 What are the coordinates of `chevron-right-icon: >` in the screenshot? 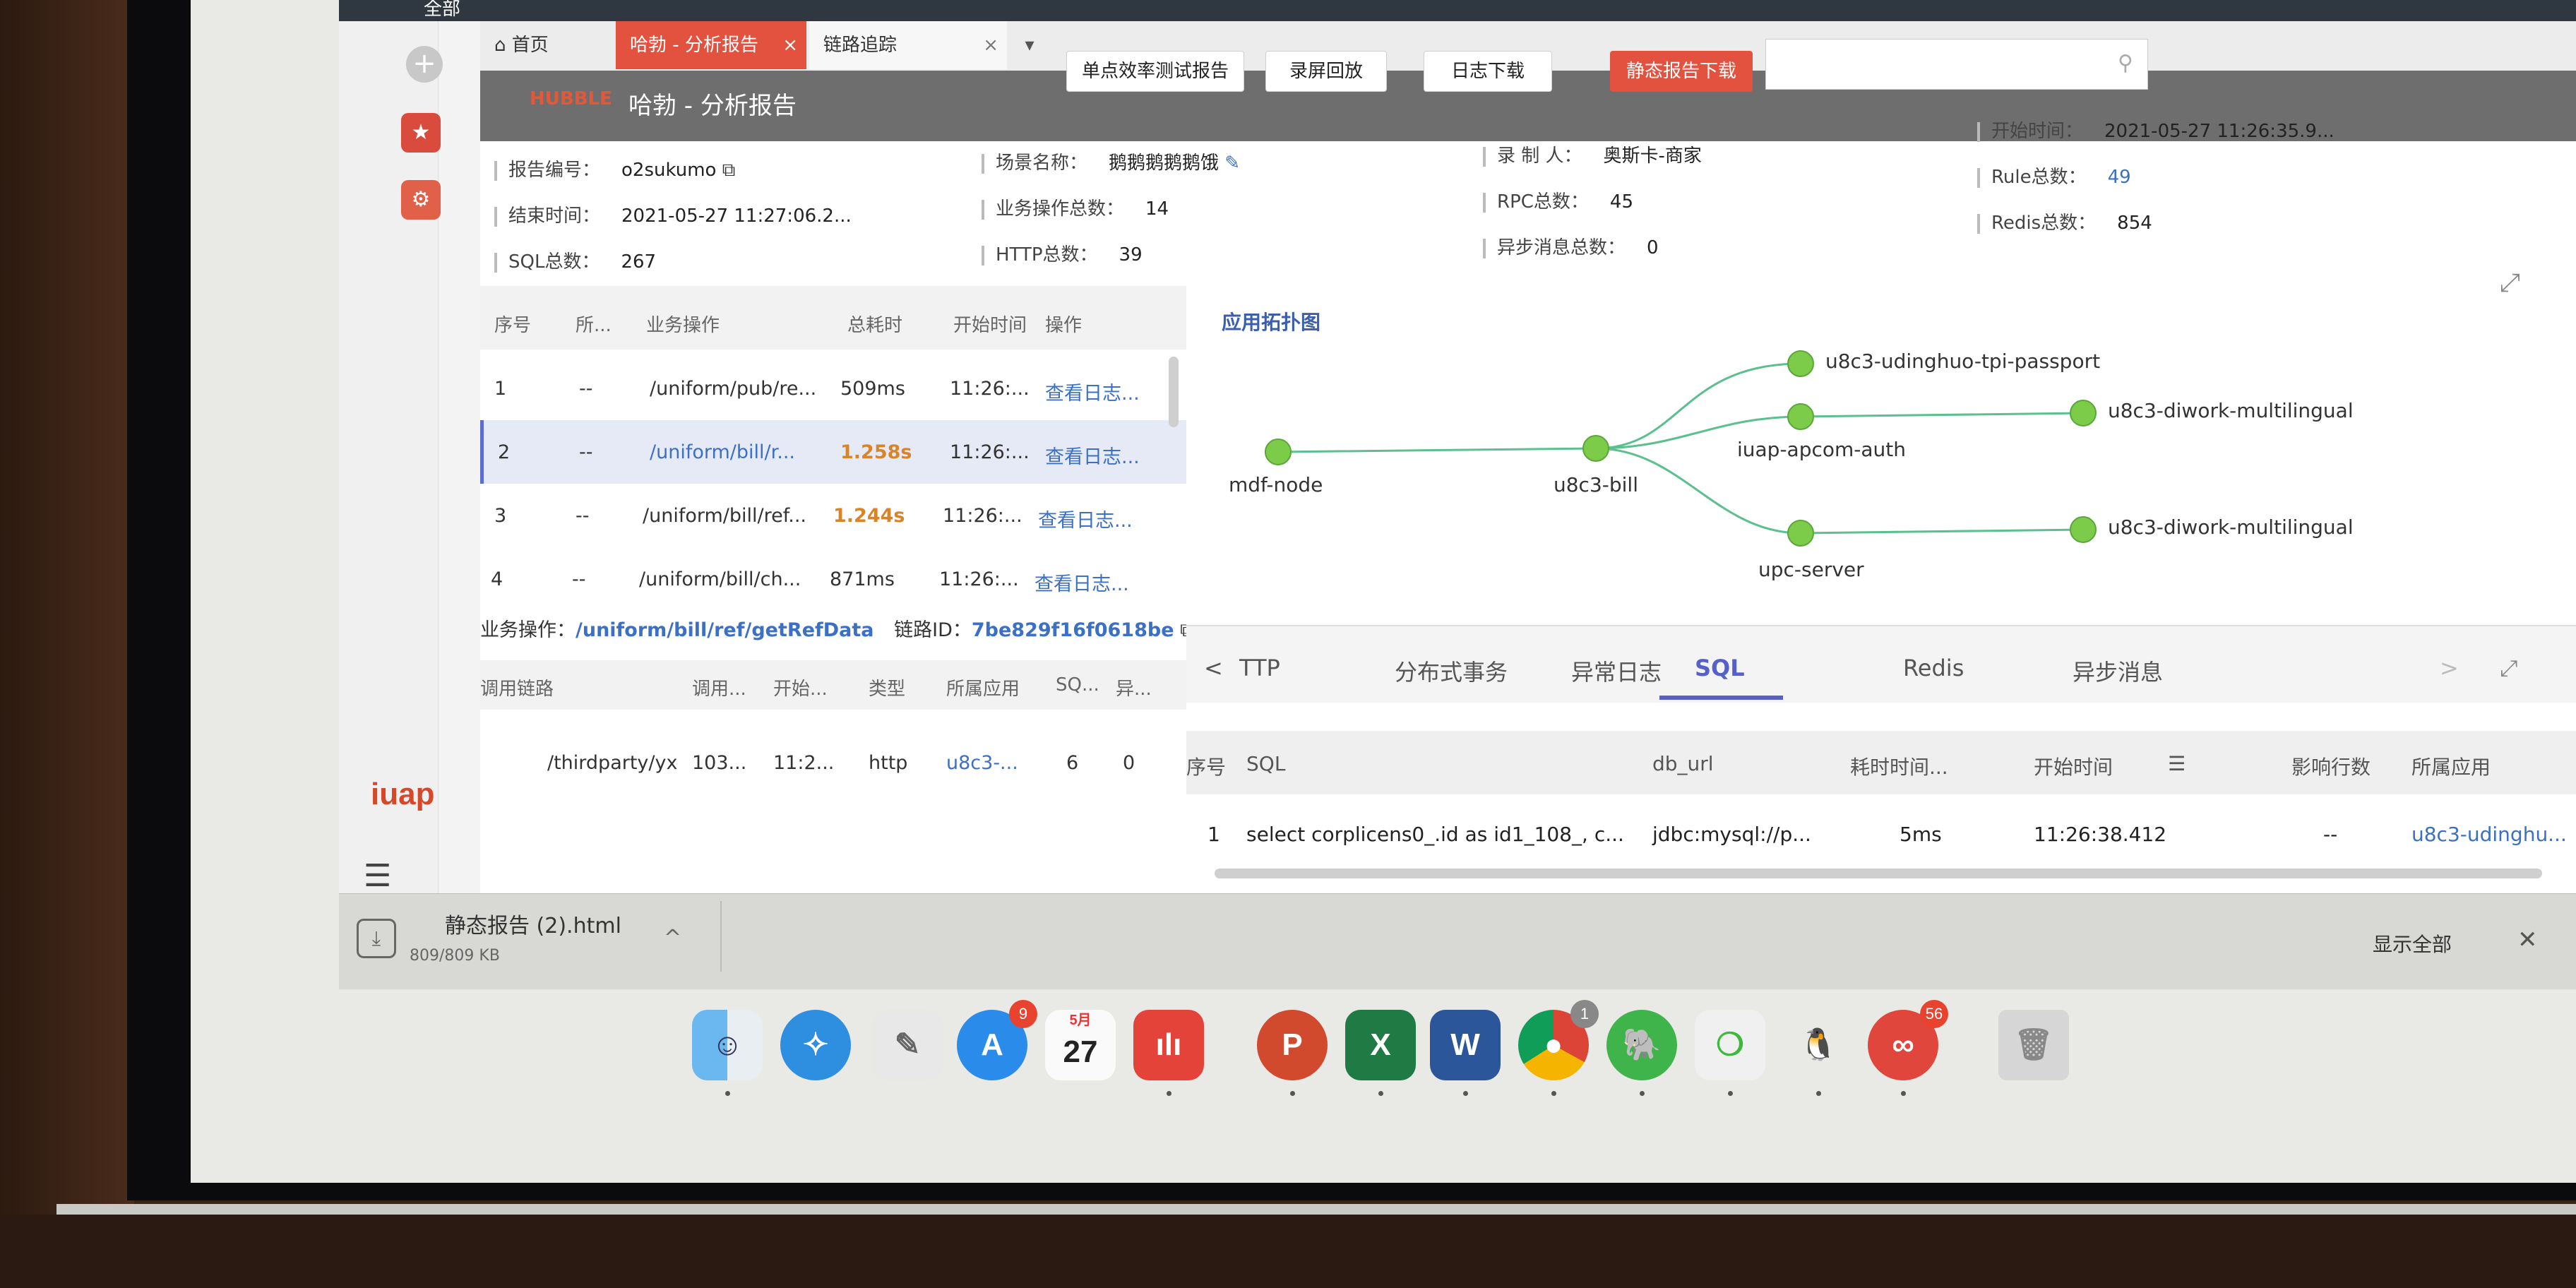 It's located at (2449, 668).